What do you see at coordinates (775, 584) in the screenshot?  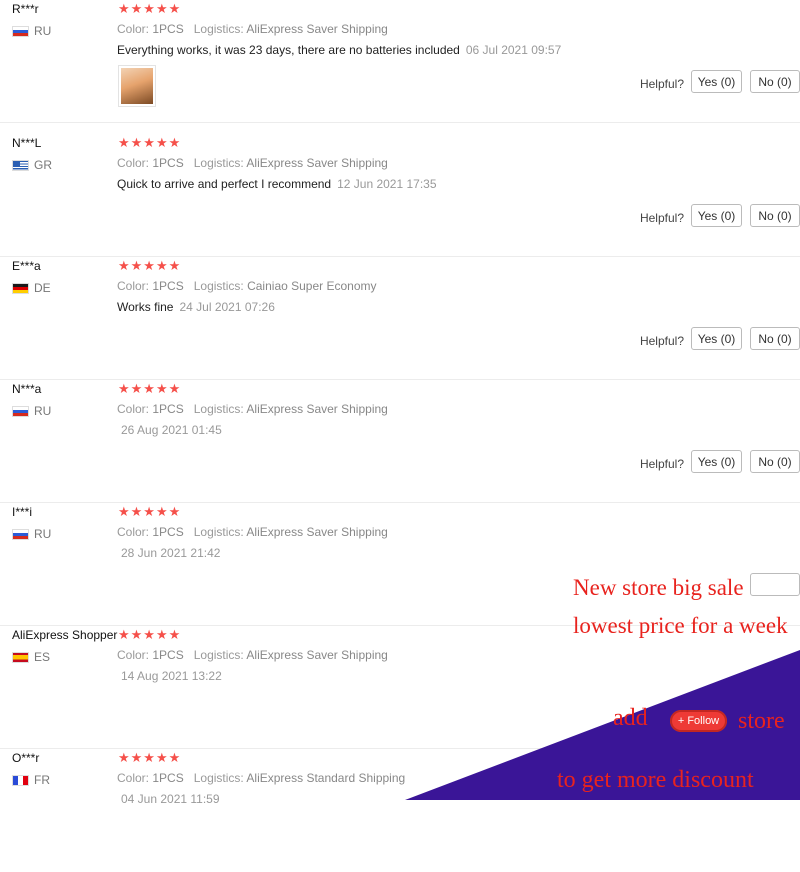 I see `helpful-no-button` at bounding box center [775, 584].